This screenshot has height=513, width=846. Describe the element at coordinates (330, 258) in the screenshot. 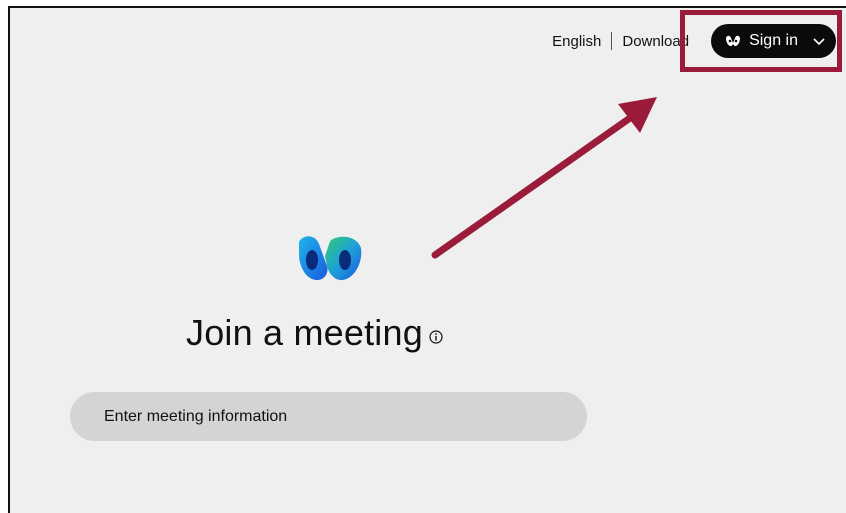

I see `webex-logo-icon` at that location.